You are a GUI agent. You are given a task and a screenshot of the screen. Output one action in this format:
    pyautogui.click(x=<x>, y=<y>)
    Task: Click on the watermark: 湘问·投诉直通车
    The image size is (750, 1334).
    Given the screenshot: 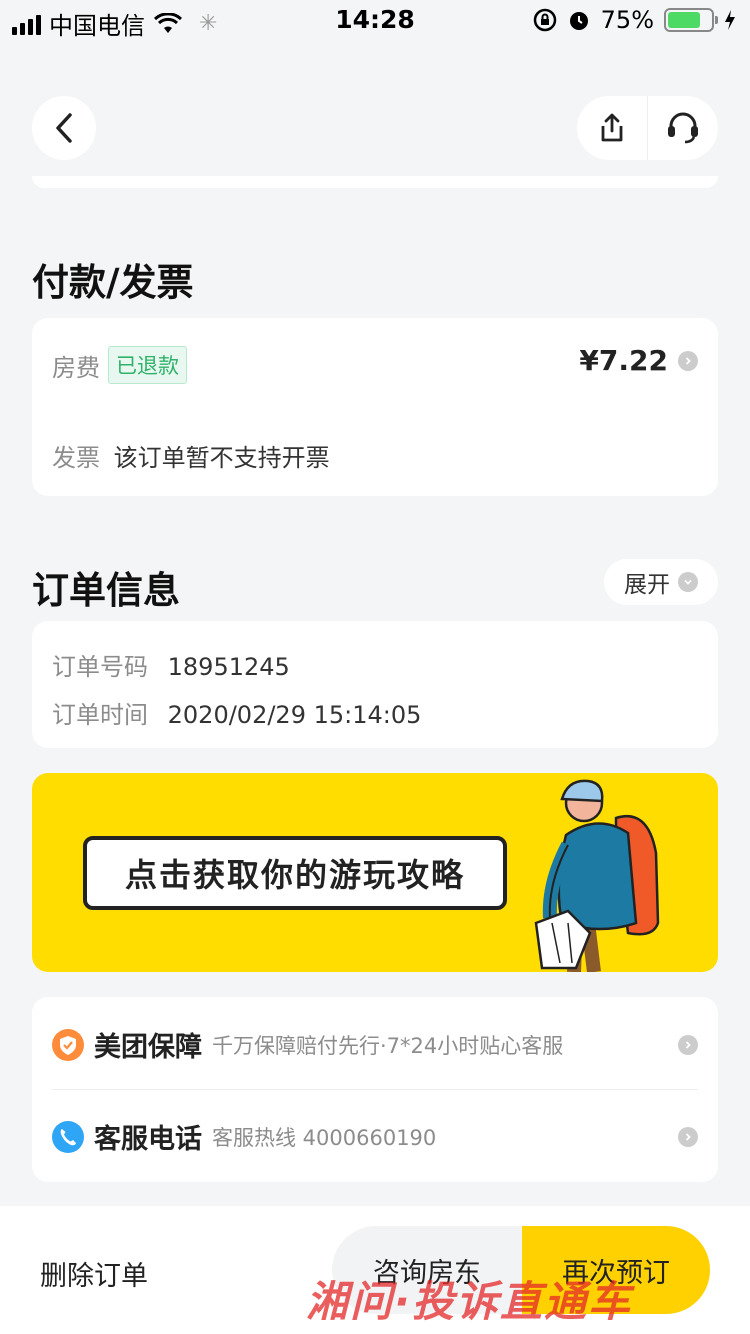 What is the action you would take?
    pyautogui.click(x=469, y=1301)
    